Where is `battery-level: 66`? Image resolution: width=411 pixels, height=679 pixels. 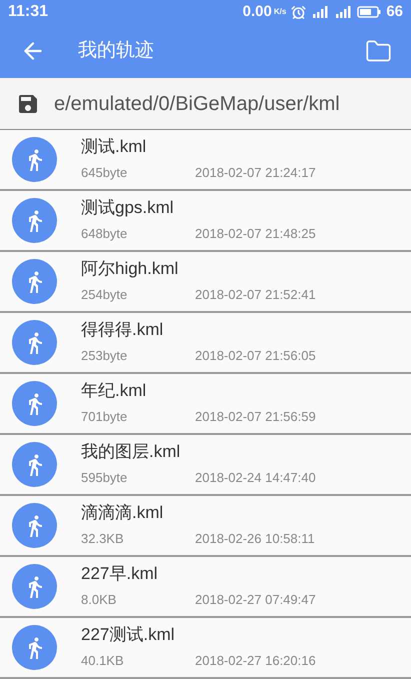 battery-level: 66 is located at coordinates (394, 12).